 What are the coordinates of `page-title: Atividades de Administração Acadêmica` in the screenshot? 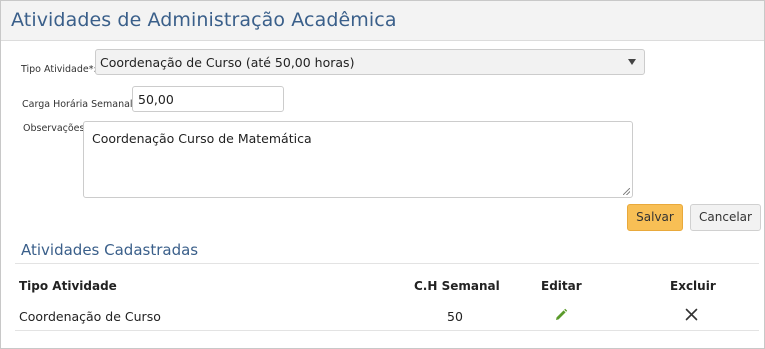 It's located at (204, 20).